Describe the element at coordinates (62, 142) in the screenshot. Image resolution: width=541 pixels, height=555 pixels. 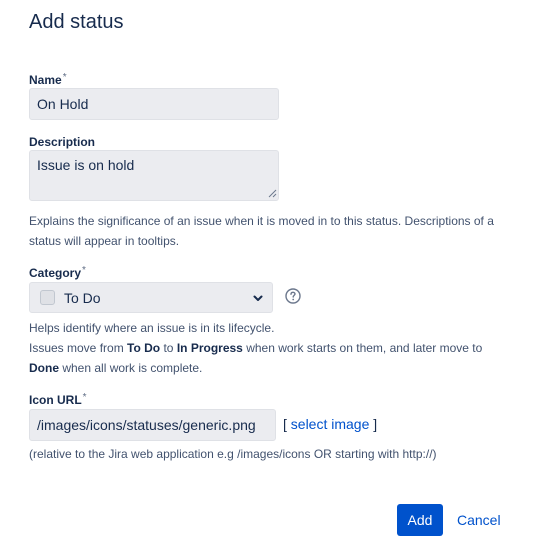
I see `description-label: Description` at that location.